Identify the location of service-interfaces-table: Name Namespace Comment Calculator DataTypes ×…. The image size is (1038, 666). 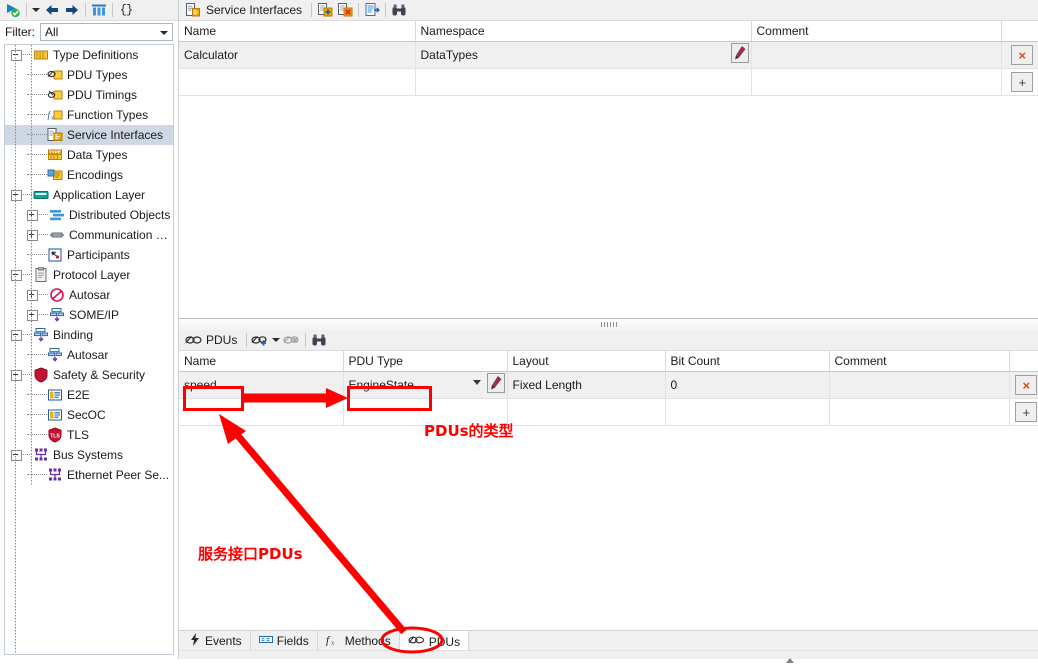
(608, 58).